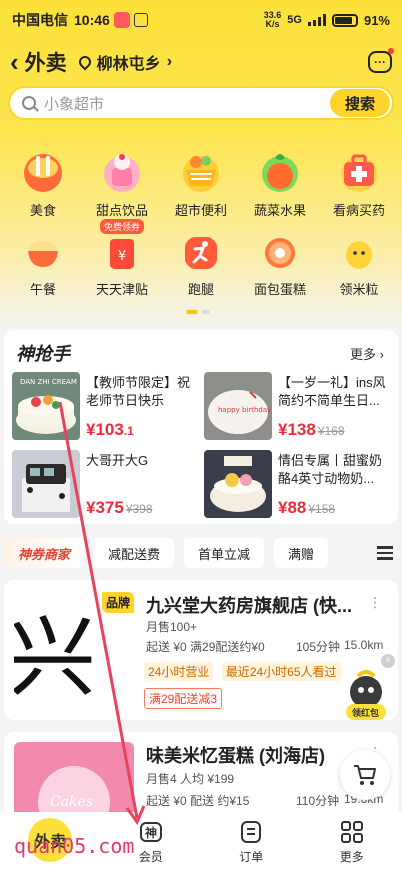 This screenshot has height=880, width=402. Describe the element at coordinates (201, 264) in the screenshot. I see `category-errand: 跑腿` at that location.